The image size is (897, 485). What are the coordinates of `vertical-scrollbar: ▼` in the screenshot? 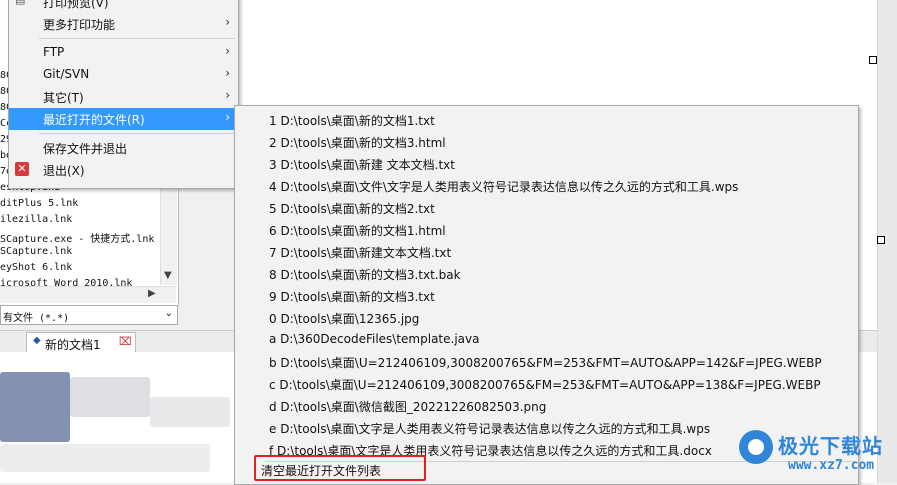 It's located at (168, 232).